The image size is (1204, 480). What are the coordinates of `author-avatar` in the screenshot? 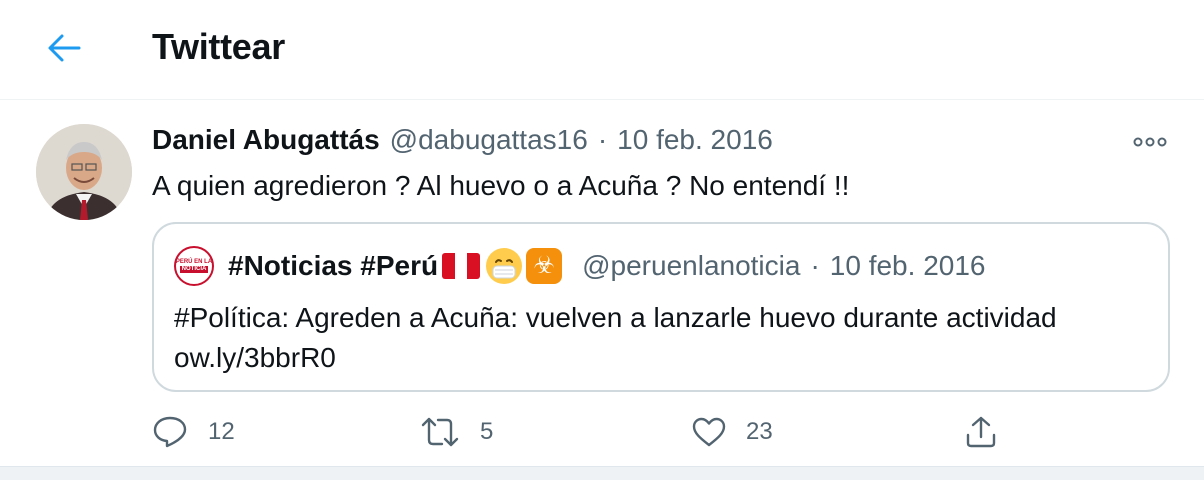 It's located at (84, 172).